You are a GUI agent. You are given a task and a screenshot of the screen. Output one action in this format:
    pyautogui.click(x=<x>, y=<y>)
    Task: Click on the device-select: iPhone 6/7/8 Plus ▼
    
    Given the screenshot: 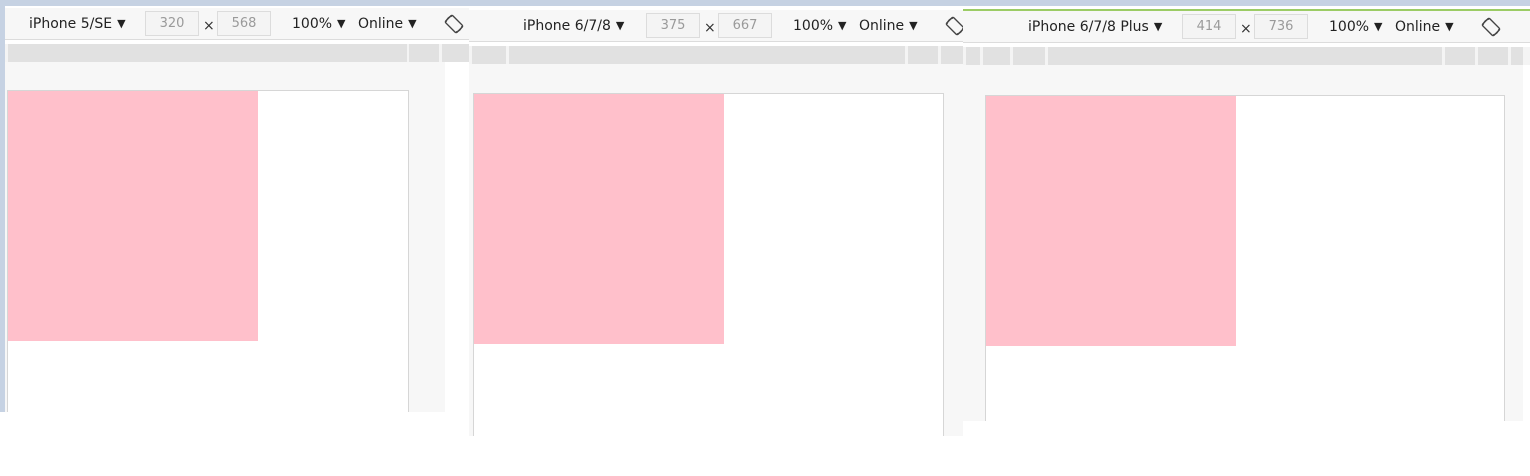 What is the action you would take?
    pyautogui.click(x=1095, y=27)
    